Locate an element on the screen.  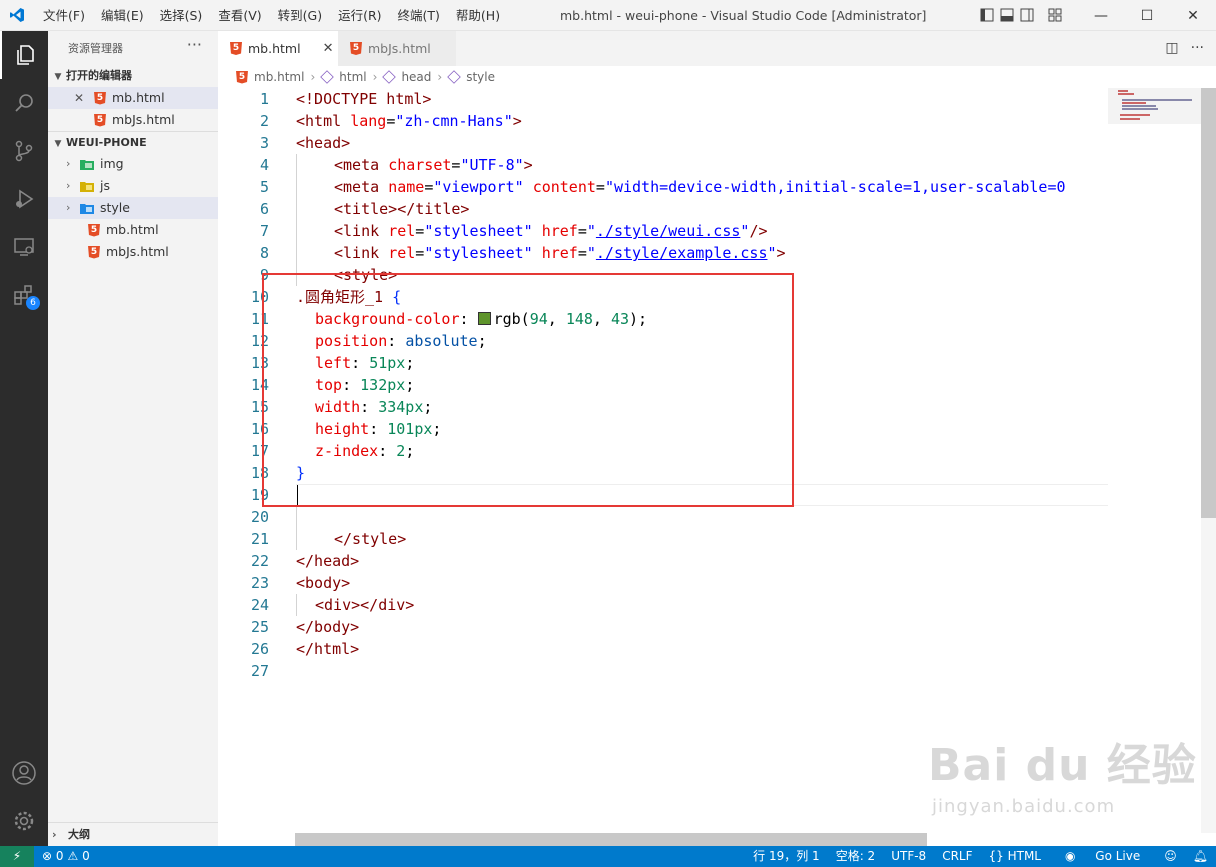
tree-item-style: › style is located at coordinates (133, 208).